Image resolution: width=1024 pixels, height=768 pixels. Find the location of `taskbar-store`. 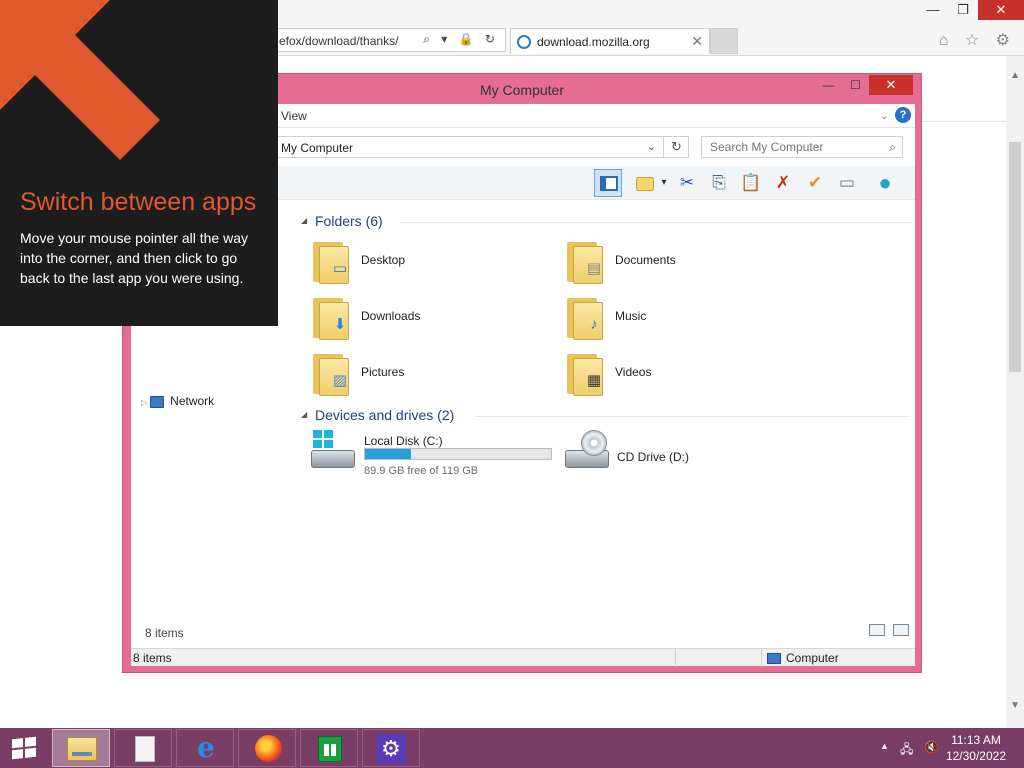

taskbar-store is located at coordinates (329, 748).